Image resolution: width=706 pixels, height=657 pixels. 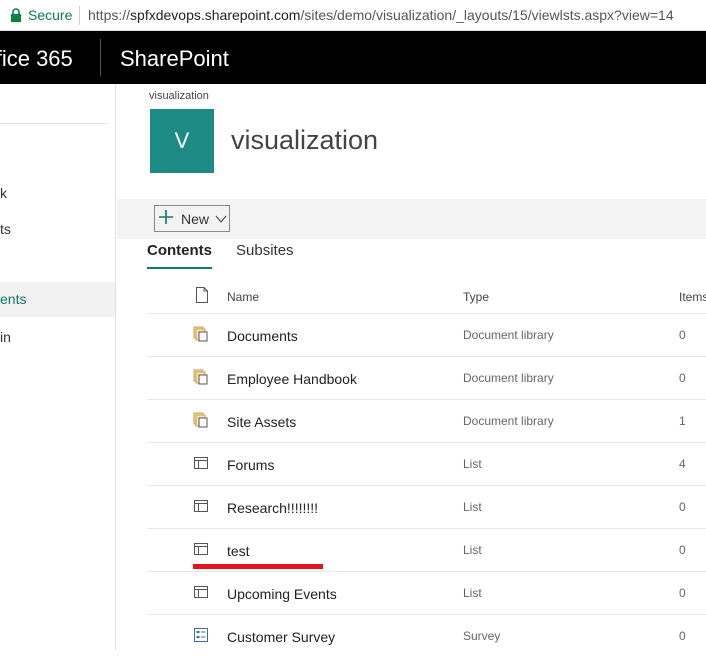 What do you see at coordinates (426, 463) in the screenshot?
I see `table-row: Forums List 4` at bounding box center [426, 463].